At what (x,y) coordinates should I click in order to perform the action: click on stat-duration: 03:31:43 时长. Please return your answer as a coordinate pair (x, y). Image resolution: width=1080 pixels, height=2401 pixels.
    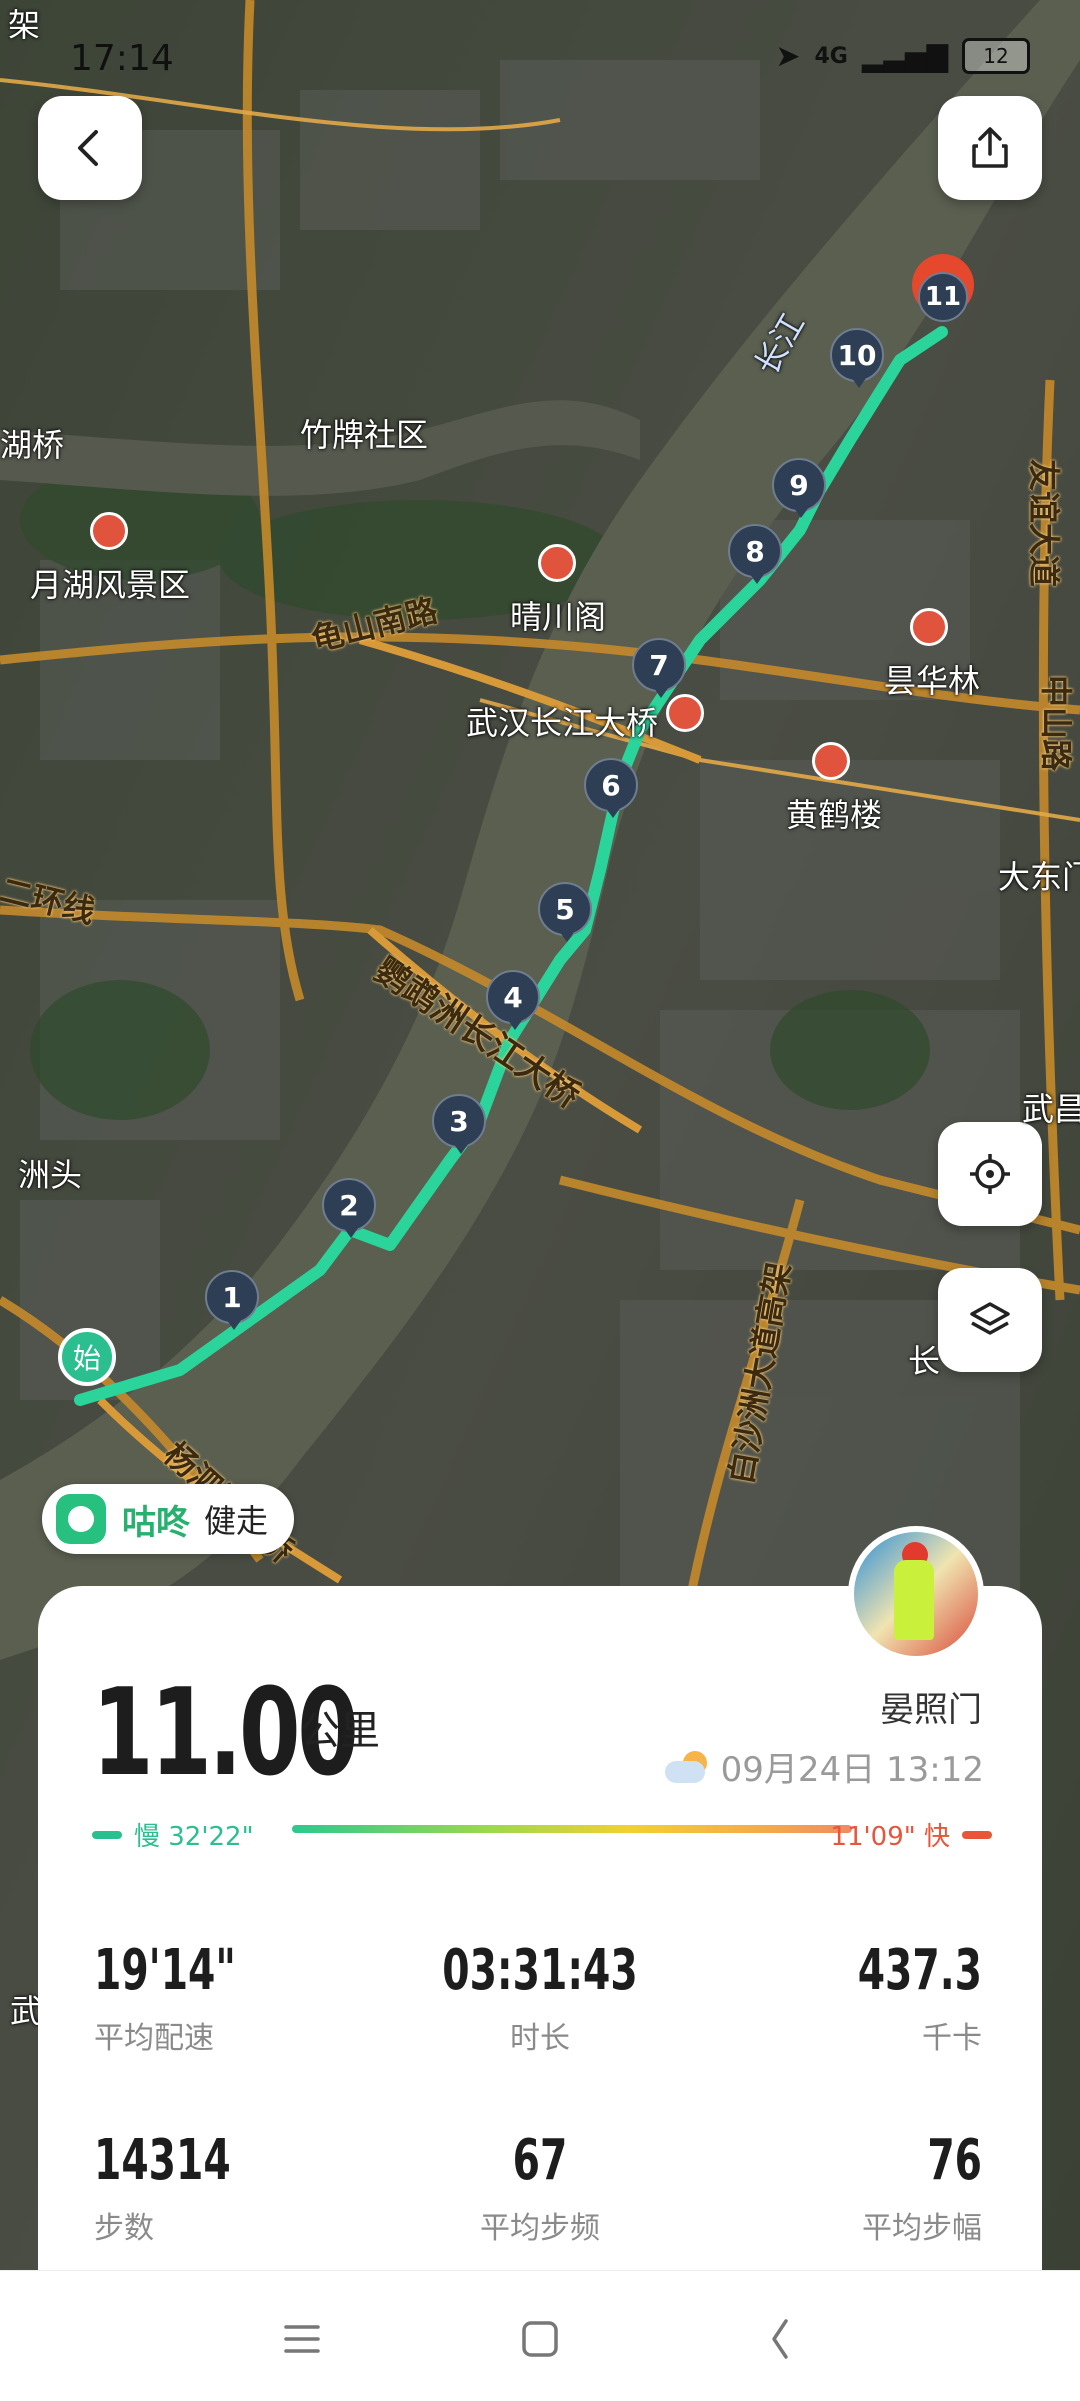
    Looking at the image, I should click on (540, 1997).